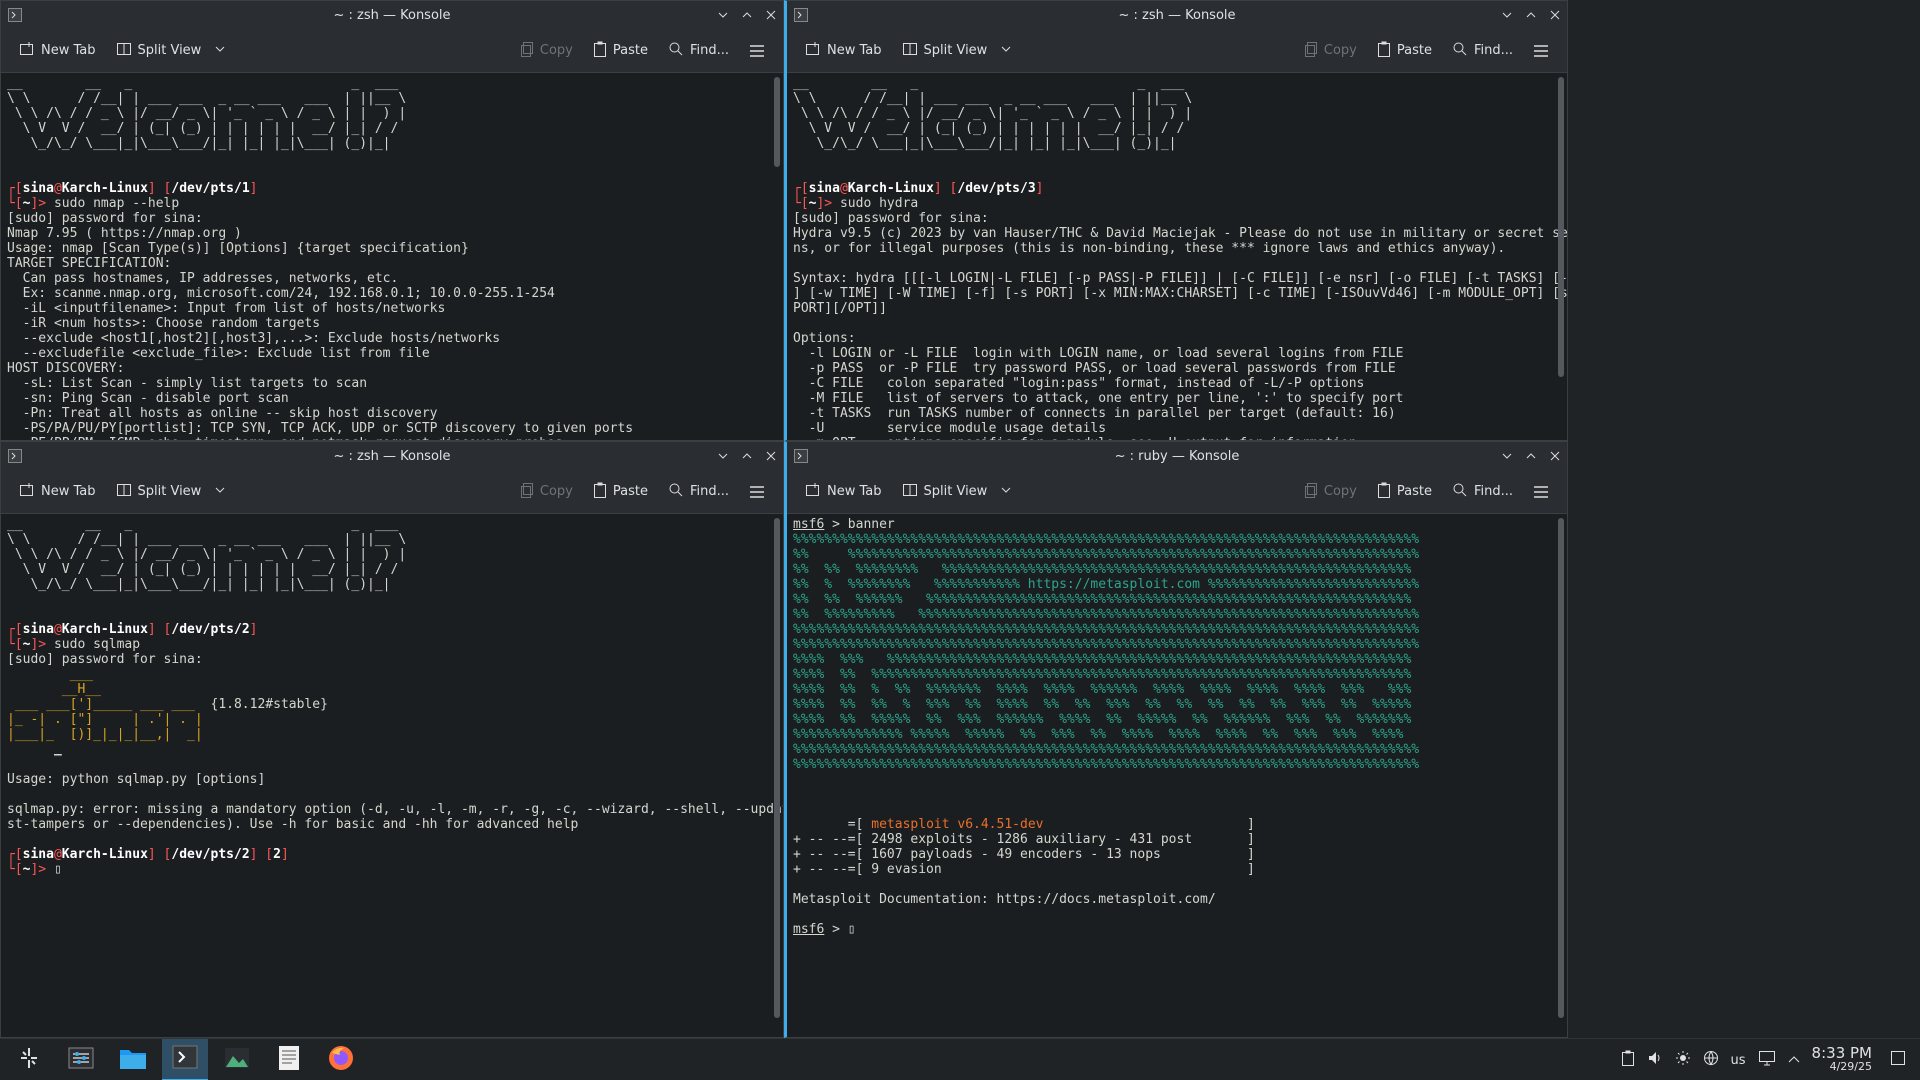 This screenshot has width=1920, height=1080. What do you see at coordinates (1738, 1060) in the screenshot?
I see `keyboard-layout: us` at bounding box center [1738, 1060].